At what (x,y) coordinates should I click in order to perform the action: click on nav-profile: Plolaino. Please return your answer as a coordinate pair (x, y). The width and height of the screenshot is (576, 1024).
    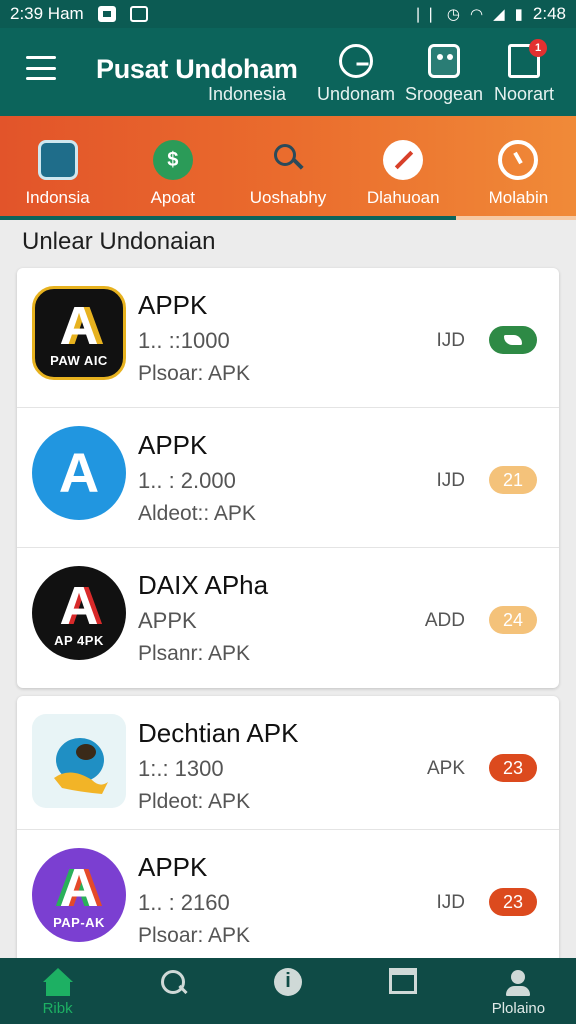
    Looking at the image, I should click on (518, 991).